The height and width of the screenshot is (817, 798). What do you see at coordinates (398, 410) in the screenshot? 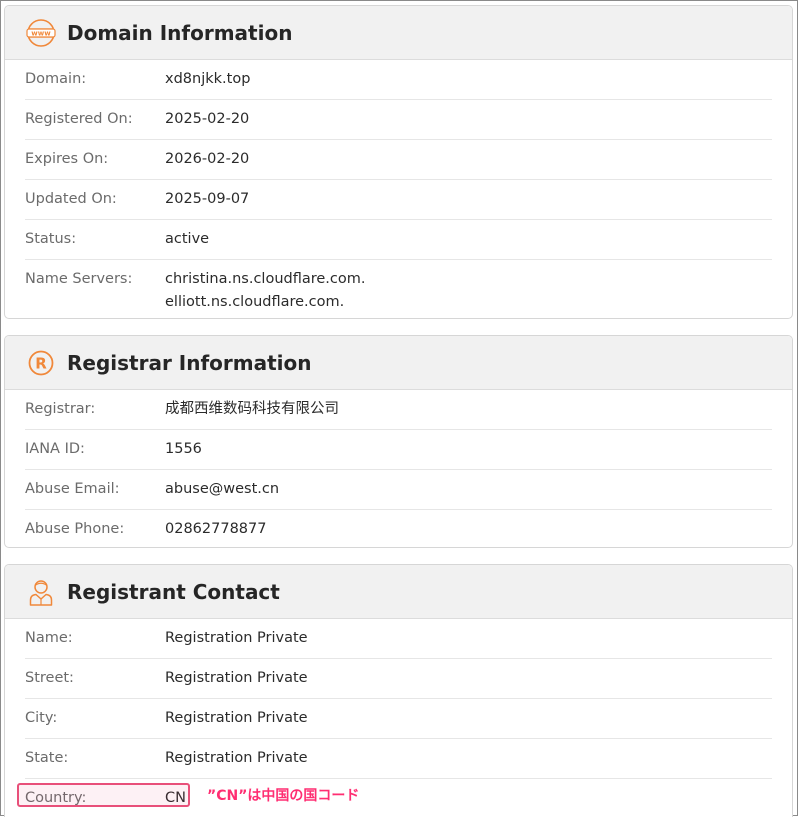
I see `info-row-registrar: Registrar: 成都西维数码科技有限公司` at bounding box center [398, 410].